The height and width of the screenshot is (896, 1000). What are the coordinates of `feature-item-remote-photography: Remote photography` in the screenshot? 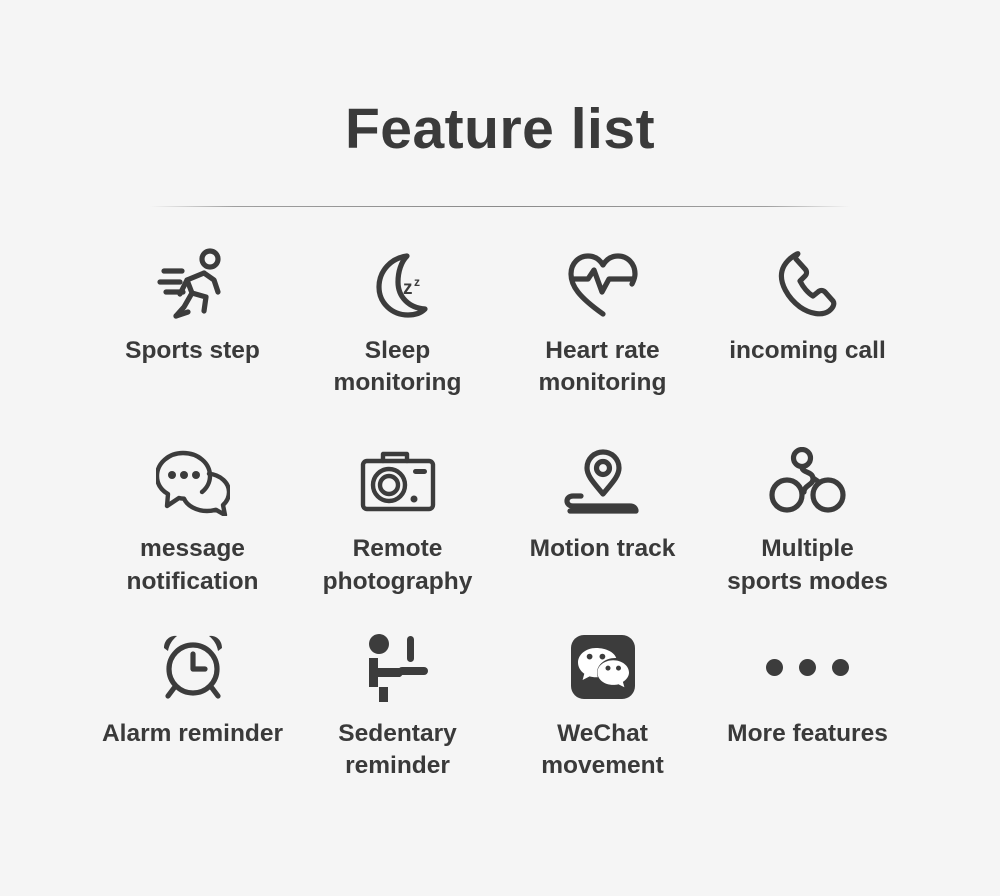 It's located at (397, 511).